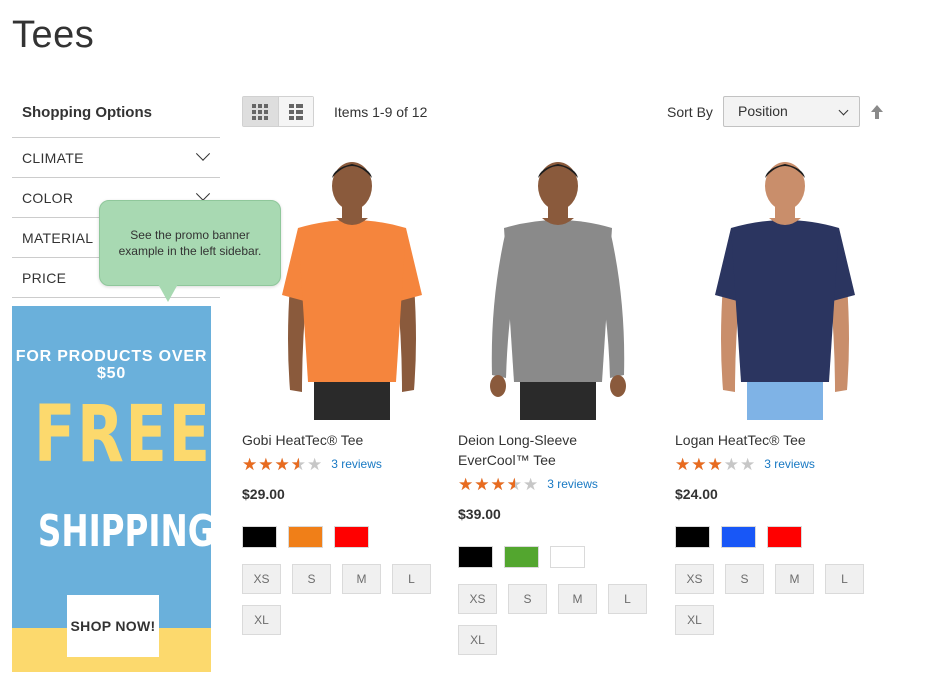 This screenshot has width=929, height=680. I want to click on view-mode-toggle, so click(278, 111).